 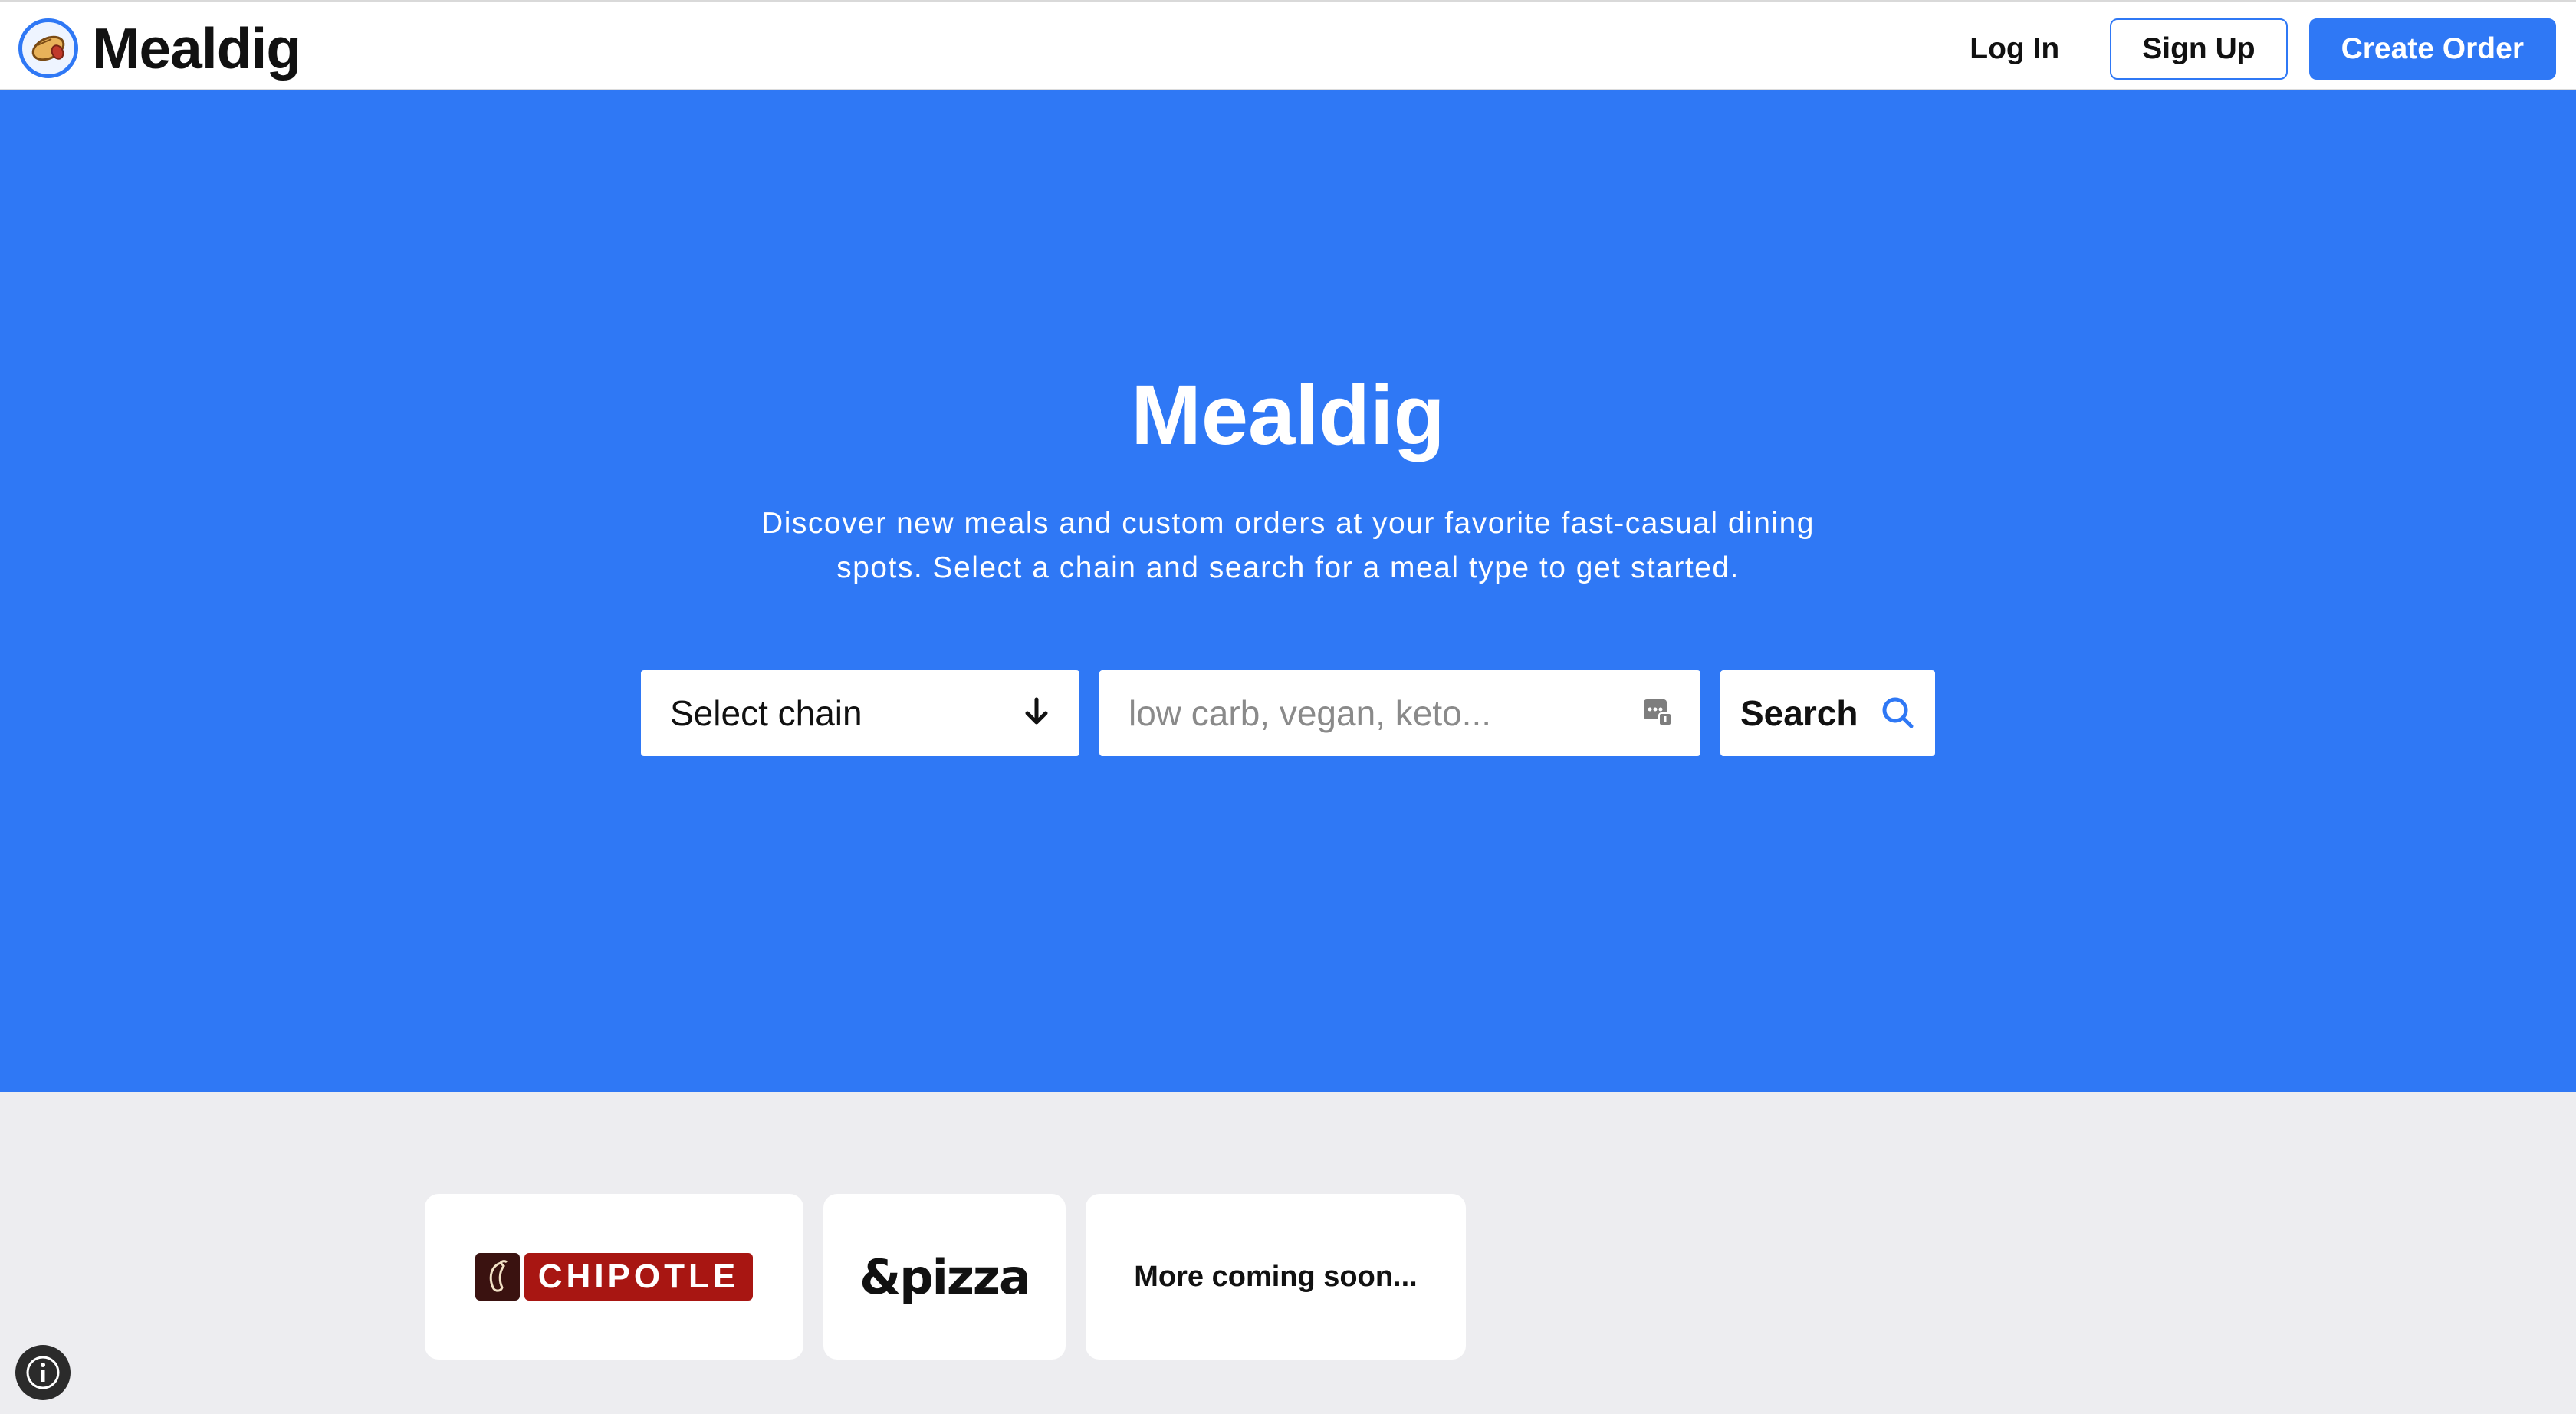 I want to click on chipotle-pepper-icon, so click(x=498, y=1277).